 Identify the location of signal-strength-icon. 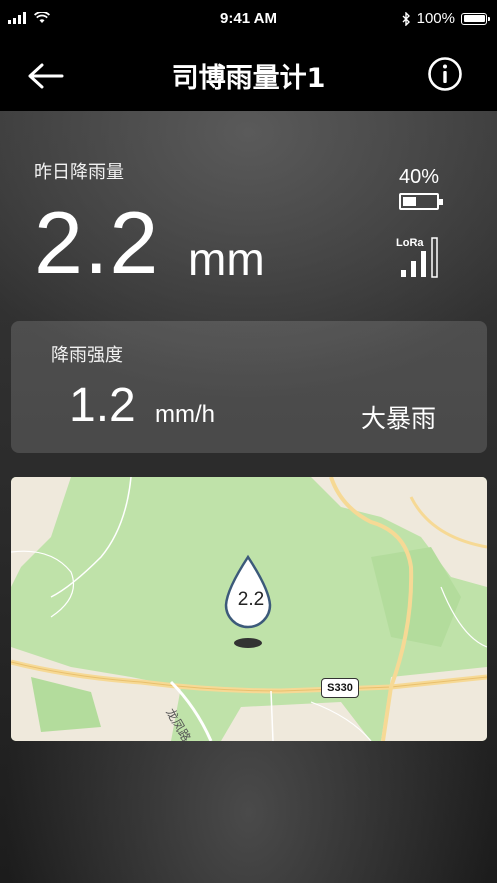
(419, 257).